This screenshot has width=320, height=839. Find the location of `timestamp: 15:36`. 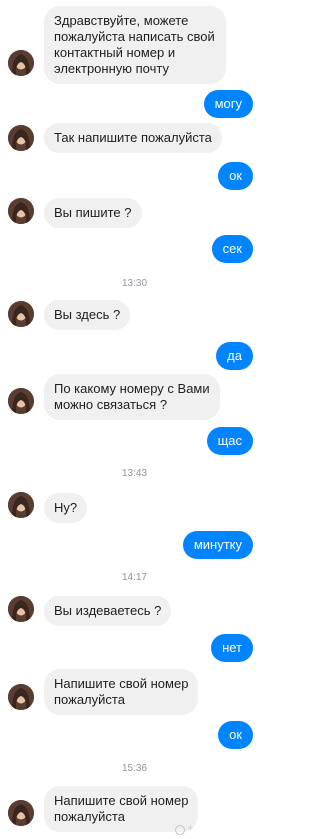

timestamp: 15:36 is located at coordinates (134, 768).